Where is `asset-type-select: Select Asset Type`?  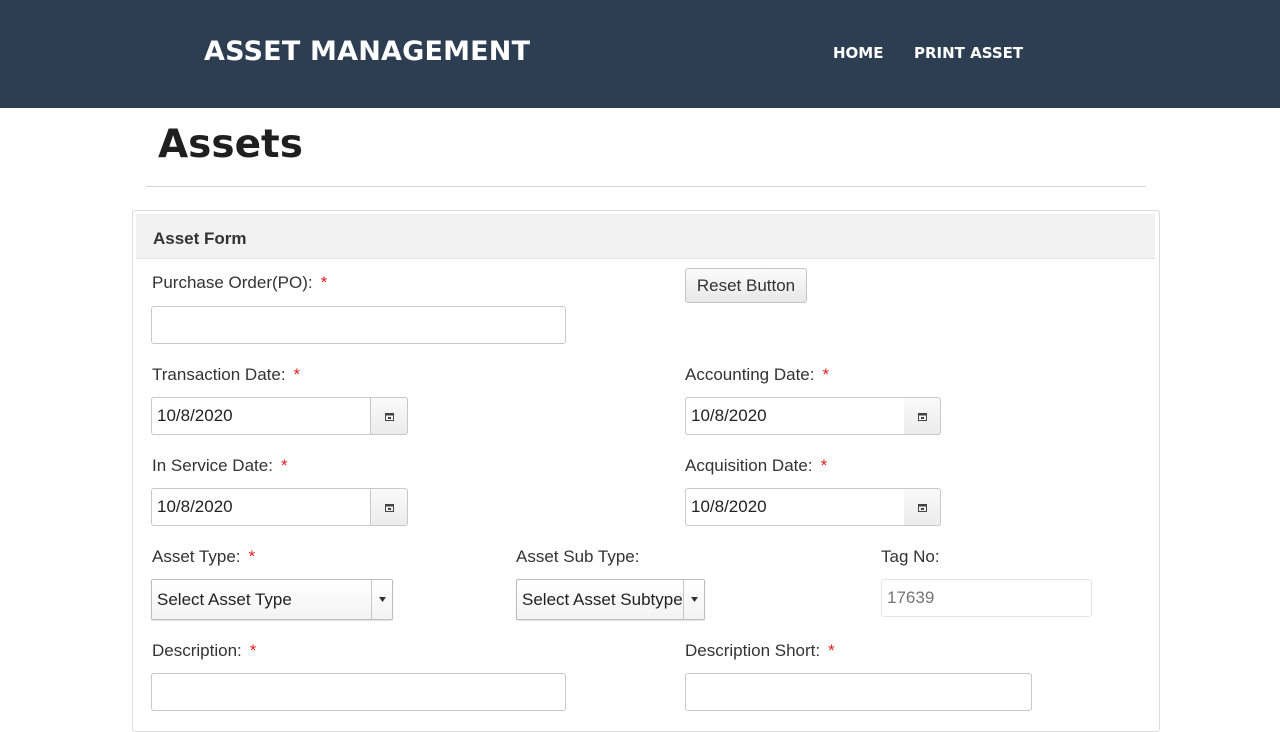
asset-type-select: Select Asset Type is located at coordinates (272, 599).